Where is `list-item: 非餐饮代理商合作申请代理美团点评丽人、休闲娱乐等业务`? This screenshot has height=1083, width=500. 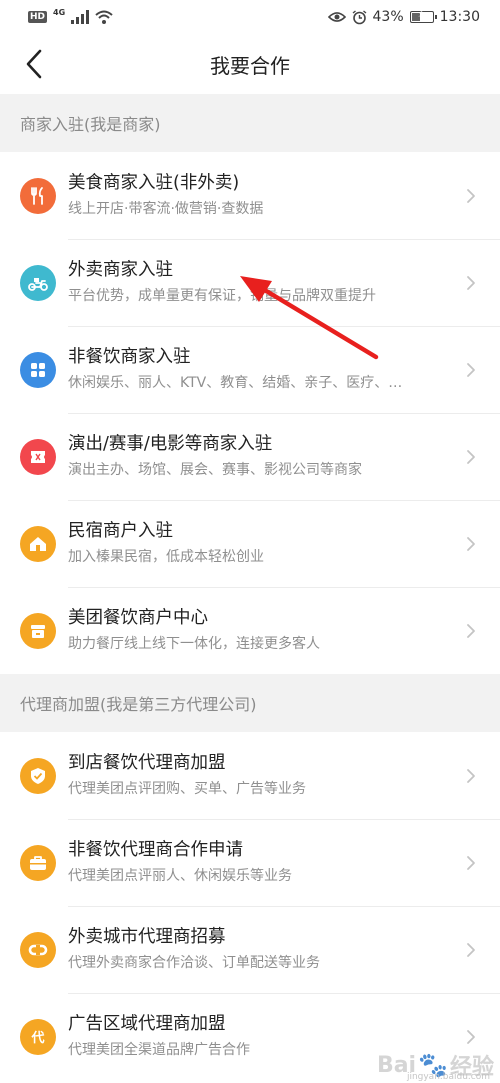 list-item: 非餐饮代理商合作申请代理美团点评丽人、休闲娱乐等业务 is located at coordinates (250, 862).